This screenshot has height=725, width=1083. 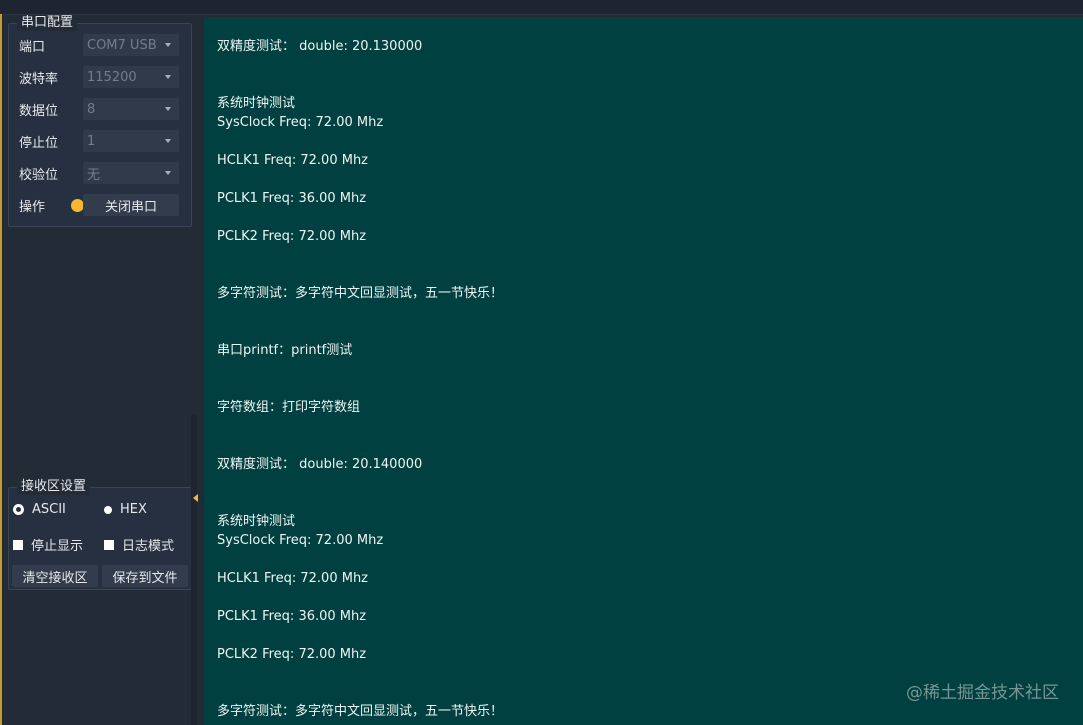 What do you see at coordinates (55, 576) in the screenshot?
I see `clear-receive-button: 清空接收区` at bounding box center [55, 576].